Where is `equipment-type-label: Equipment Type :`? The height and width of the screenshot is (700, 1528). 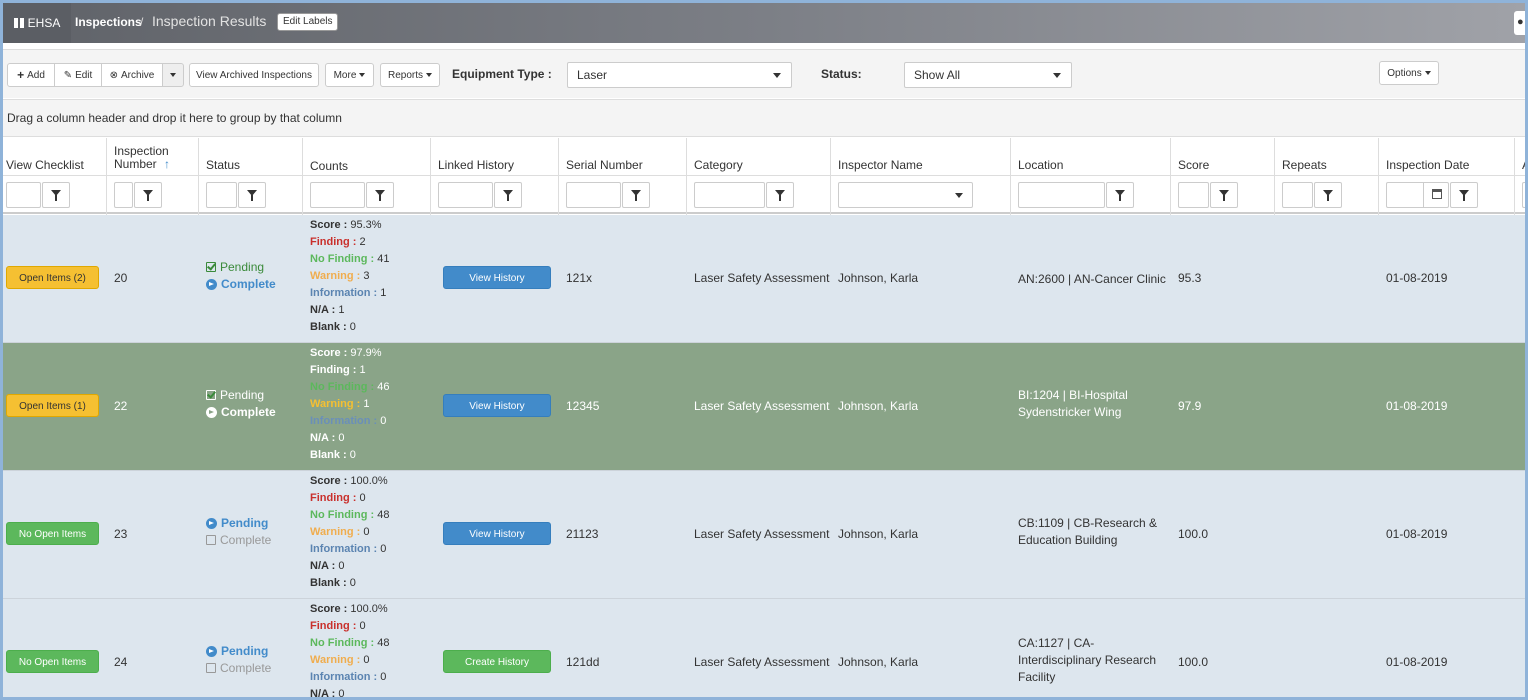 equipment-type-label: Equipment Type : is located at coordinates (502, 74).